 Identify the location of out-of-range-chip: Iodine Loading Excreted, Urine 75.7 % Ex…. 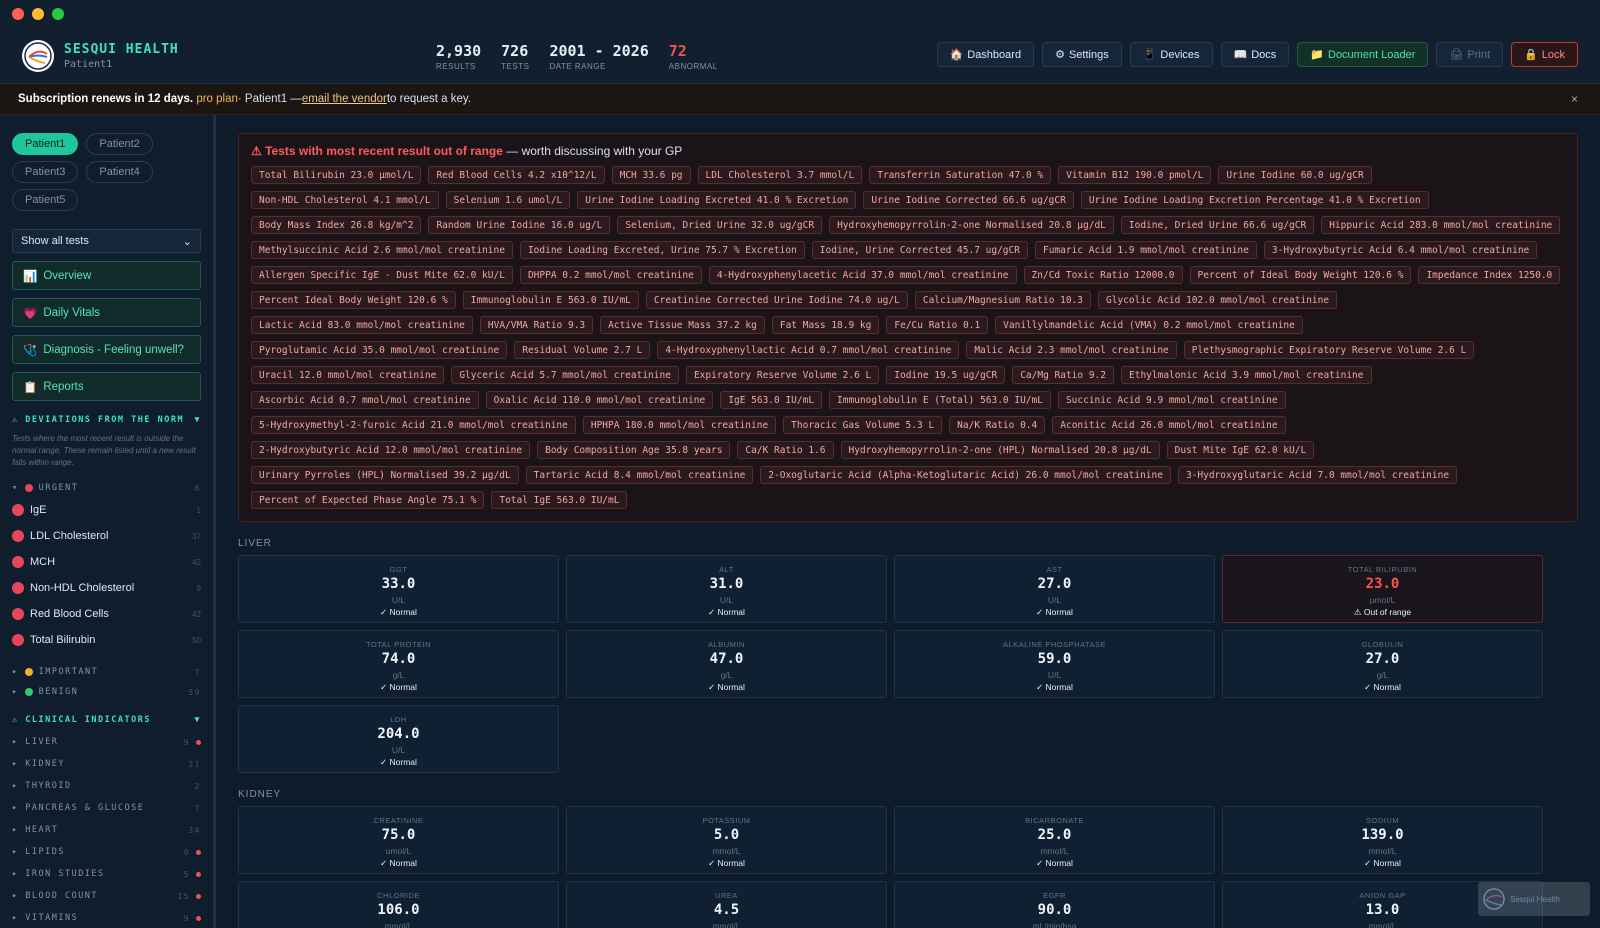
(662, 250).